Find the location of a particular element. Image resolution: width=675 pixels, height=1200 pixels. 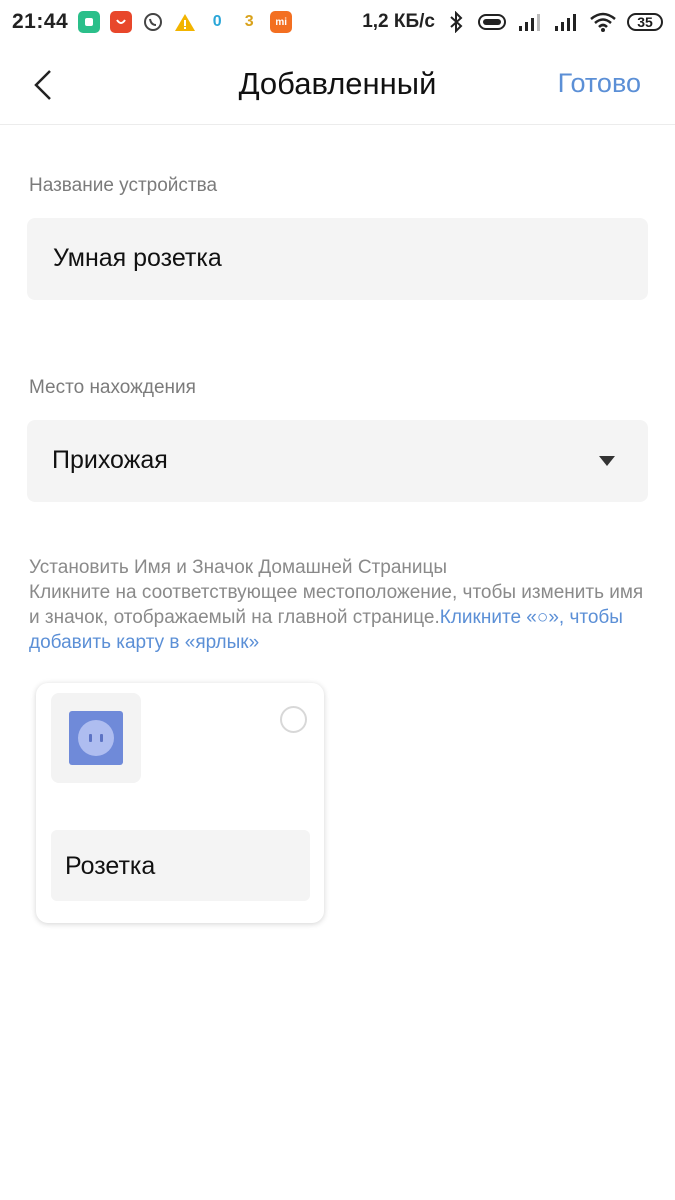

device-icon-box is located at coordinates (96, 738).